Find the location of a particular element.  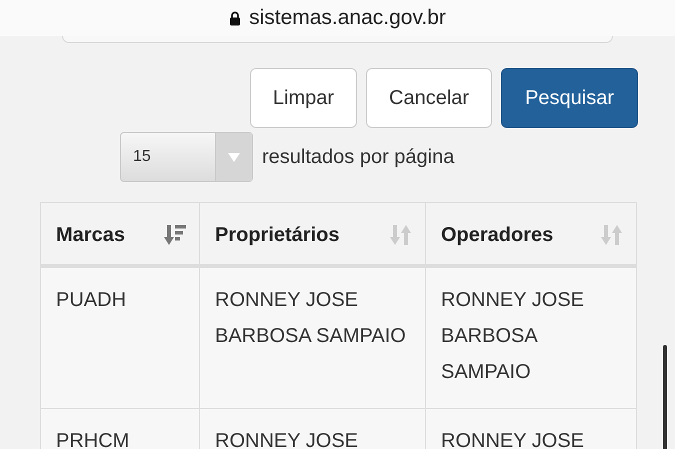

url-text: sistemas.anac.gov.br is located at coordinates (347, 18).